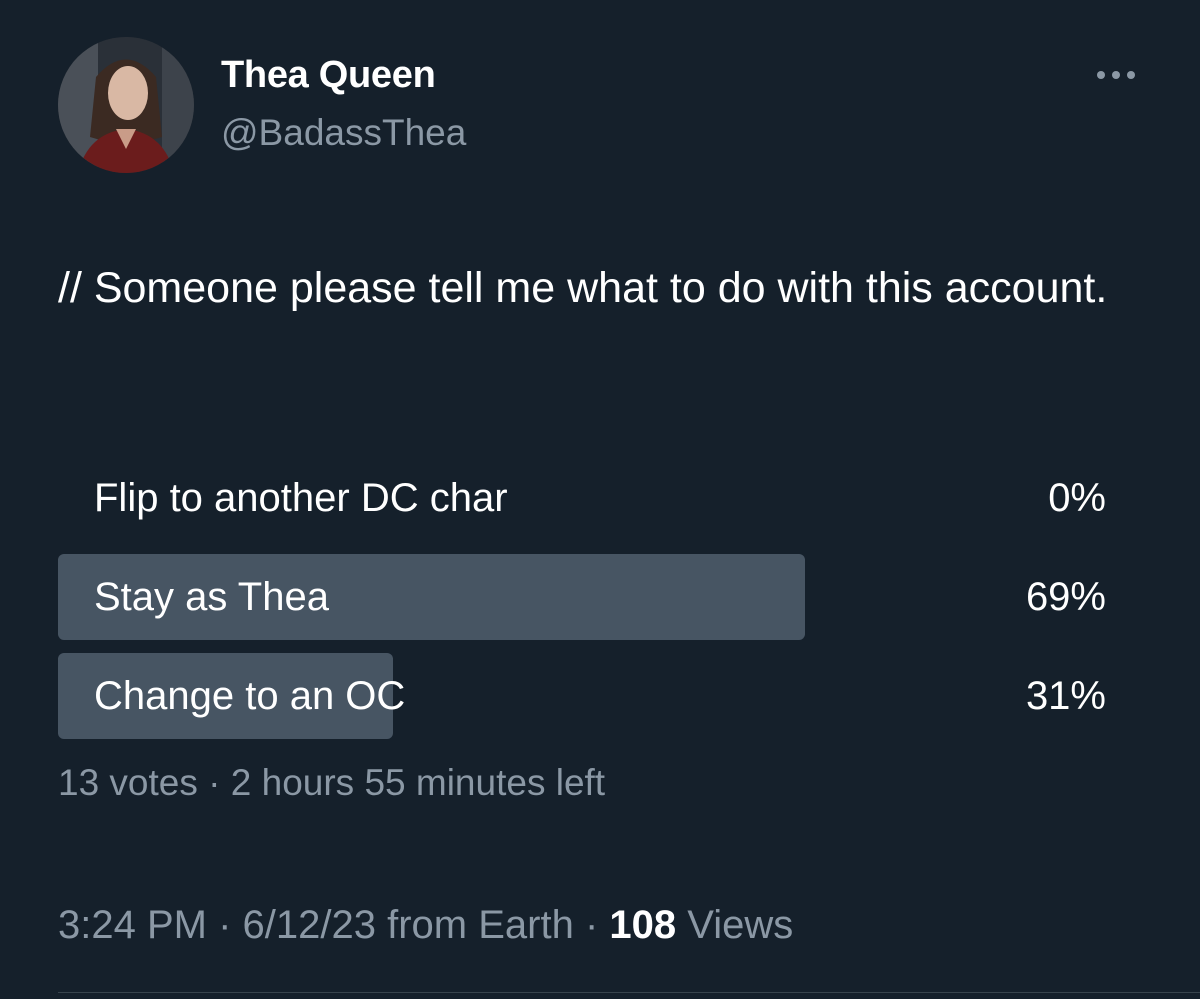  Describe the element at coordinates (642, 925) in the screenshot. I see `views-count: 108` at that location.